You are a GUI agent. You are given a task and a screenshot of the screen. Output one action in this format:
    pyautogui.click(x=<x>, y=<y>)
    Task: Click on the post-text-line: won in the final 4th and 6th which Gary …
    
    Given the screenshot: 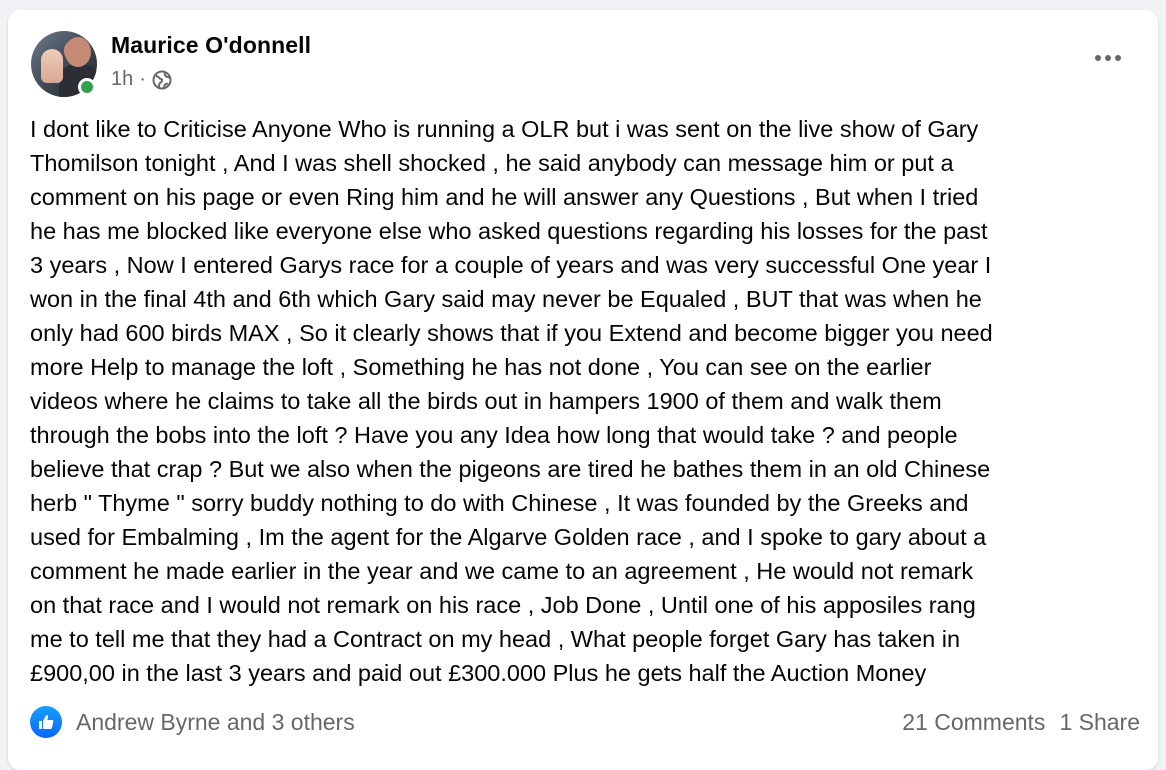 What is the action you would take?
    pyautogui.click(x=506, y=299)
    